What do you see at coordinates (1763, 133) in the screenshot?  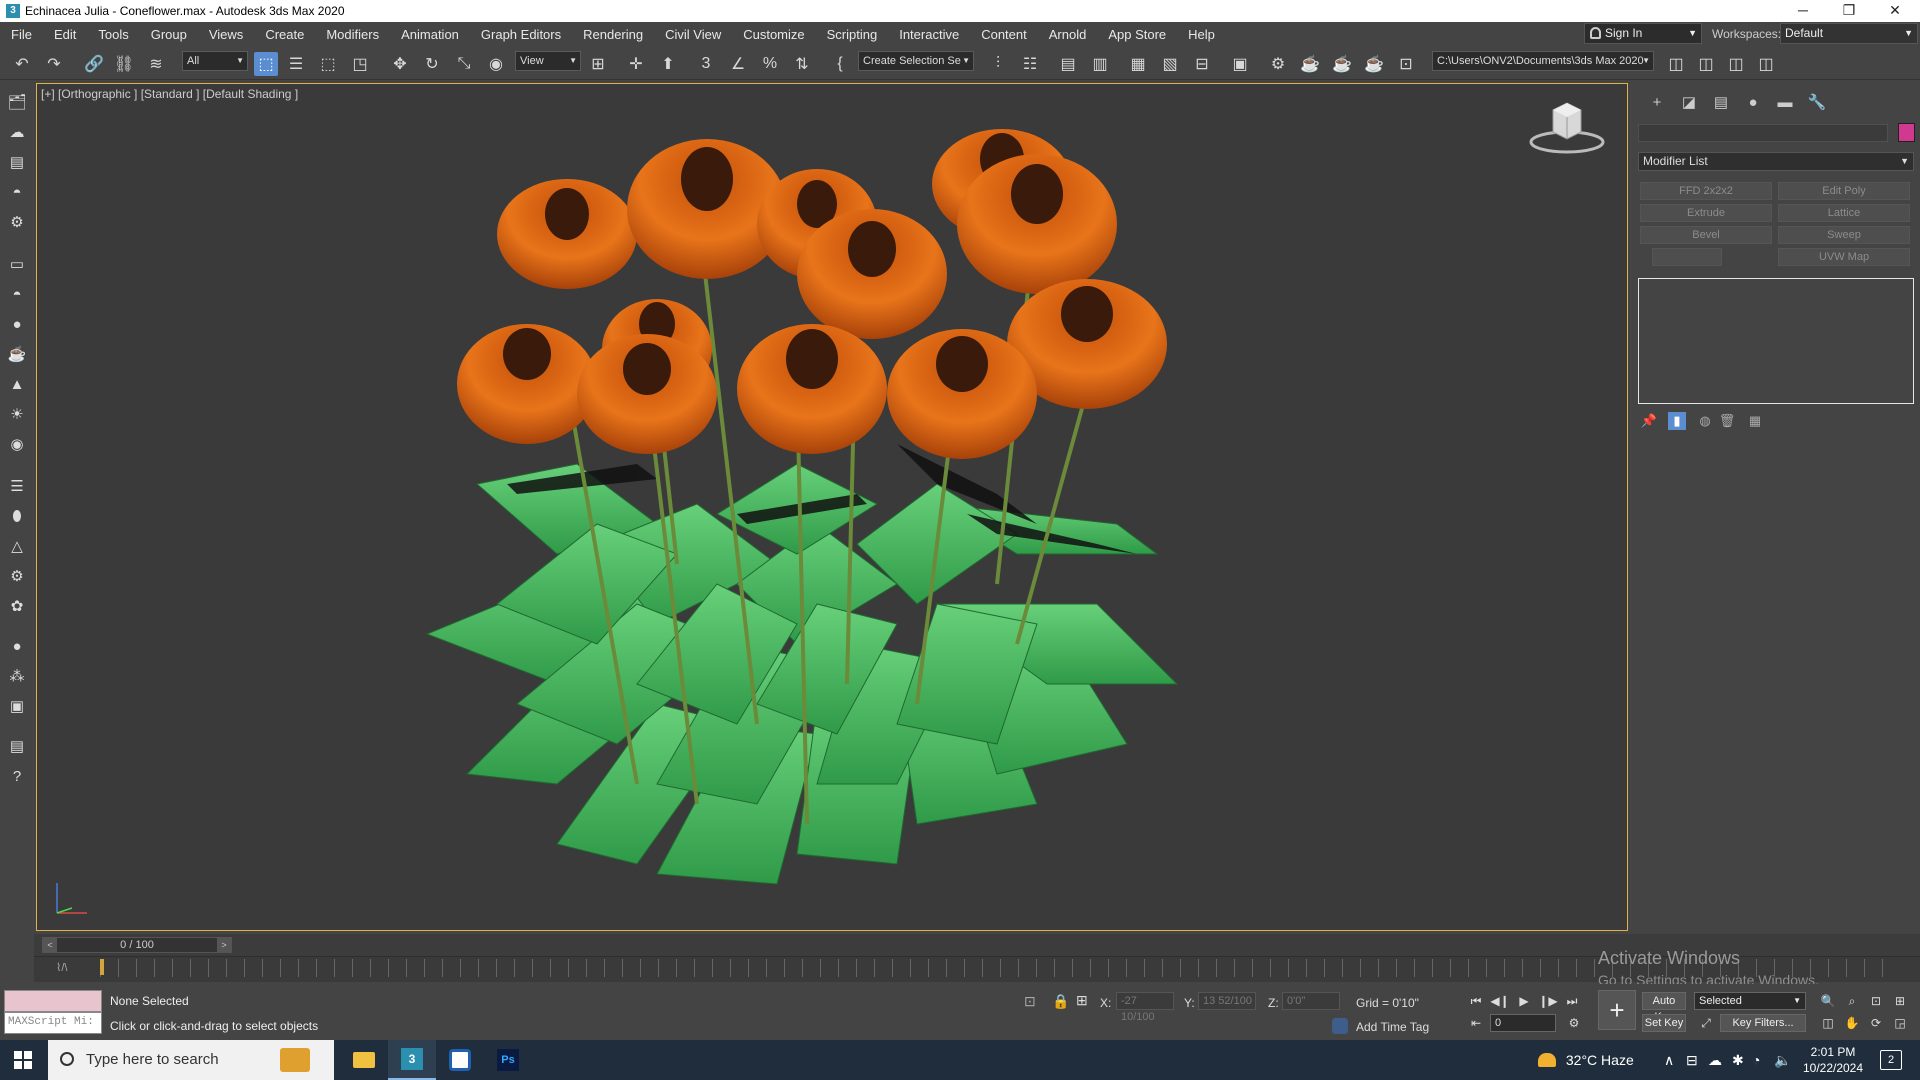 I see `object-name-field` at bounding box center [1763, 133].